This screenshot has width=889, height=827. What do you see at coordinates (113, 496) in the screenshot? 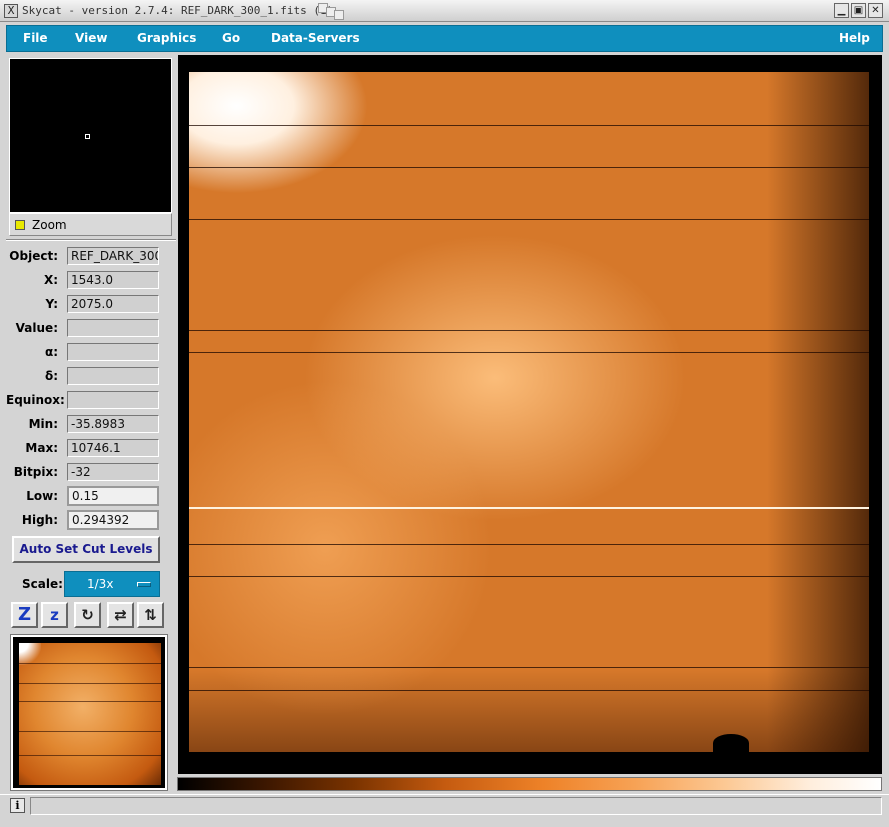
I see `low-cut-input: 0.15` at bounding box center [113, 496].